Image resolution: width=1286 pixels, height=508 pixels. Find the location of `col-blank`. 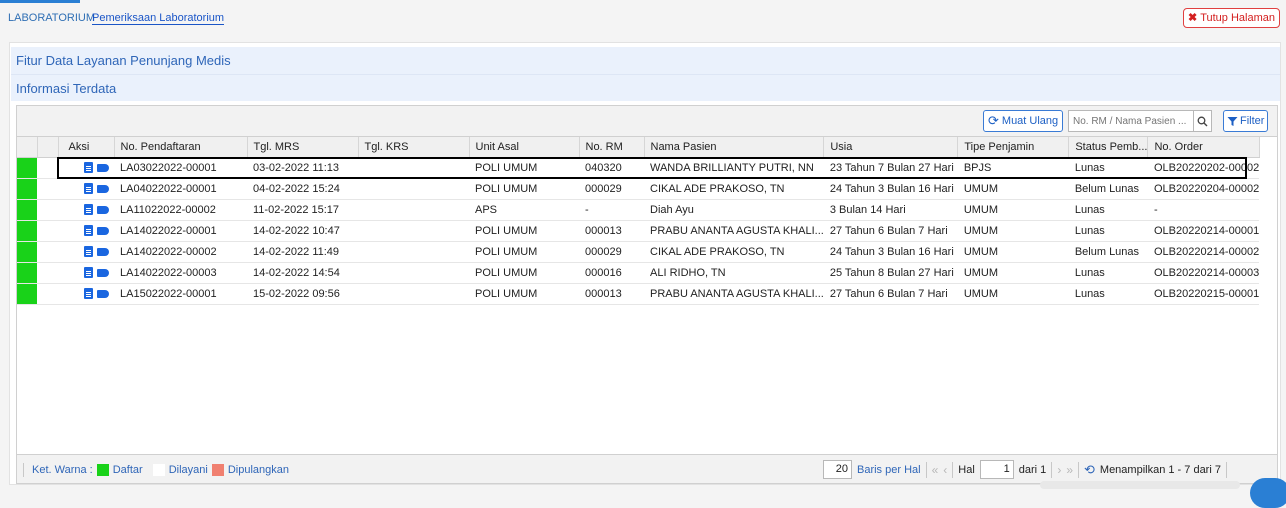

col-blank is located at coordinates (48, 147).